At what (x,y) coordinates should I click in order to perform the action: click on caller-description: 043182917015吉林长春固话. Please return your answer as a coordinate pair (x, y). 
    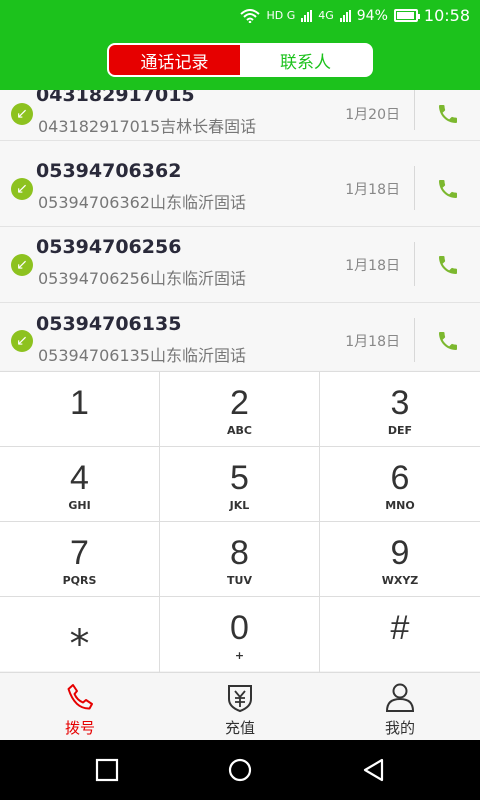
    Looking at the image, I should click on (147, 126).